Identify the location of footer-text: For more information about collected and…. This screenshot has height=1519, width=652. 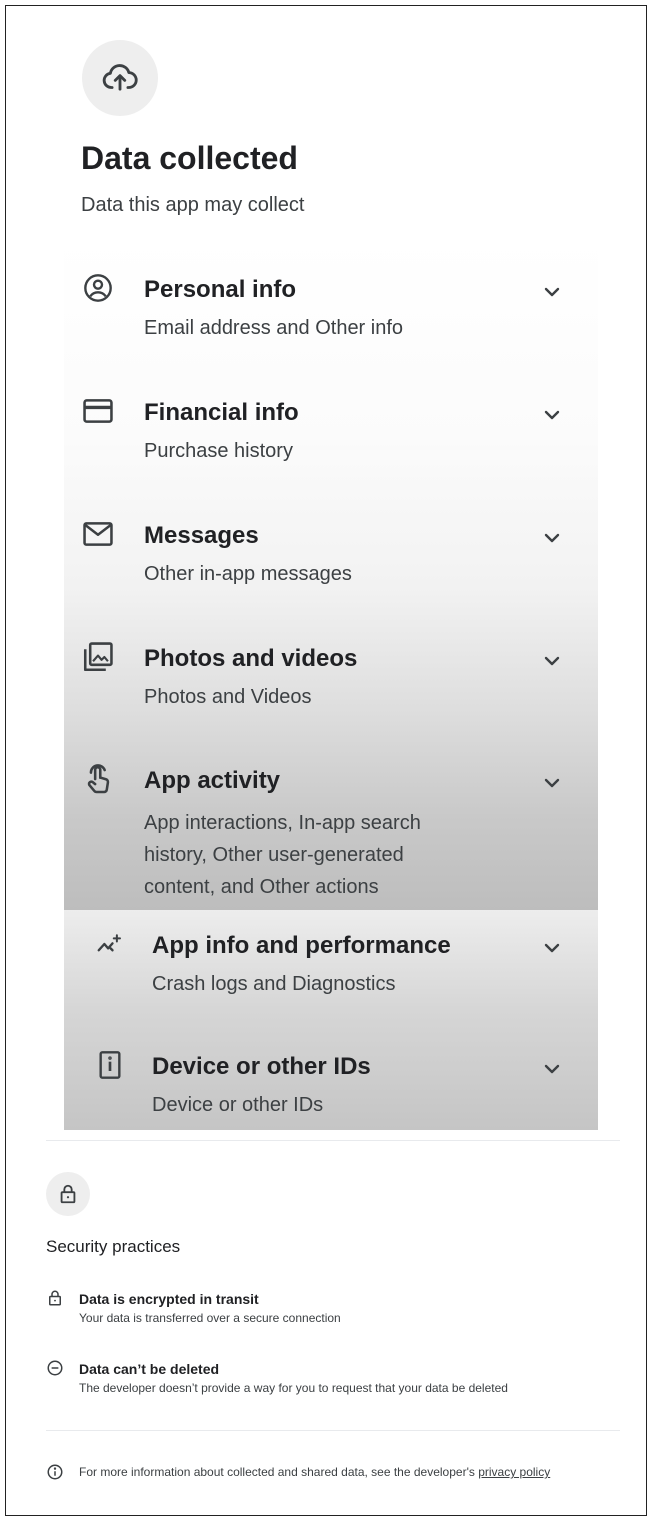
(279, 1472).